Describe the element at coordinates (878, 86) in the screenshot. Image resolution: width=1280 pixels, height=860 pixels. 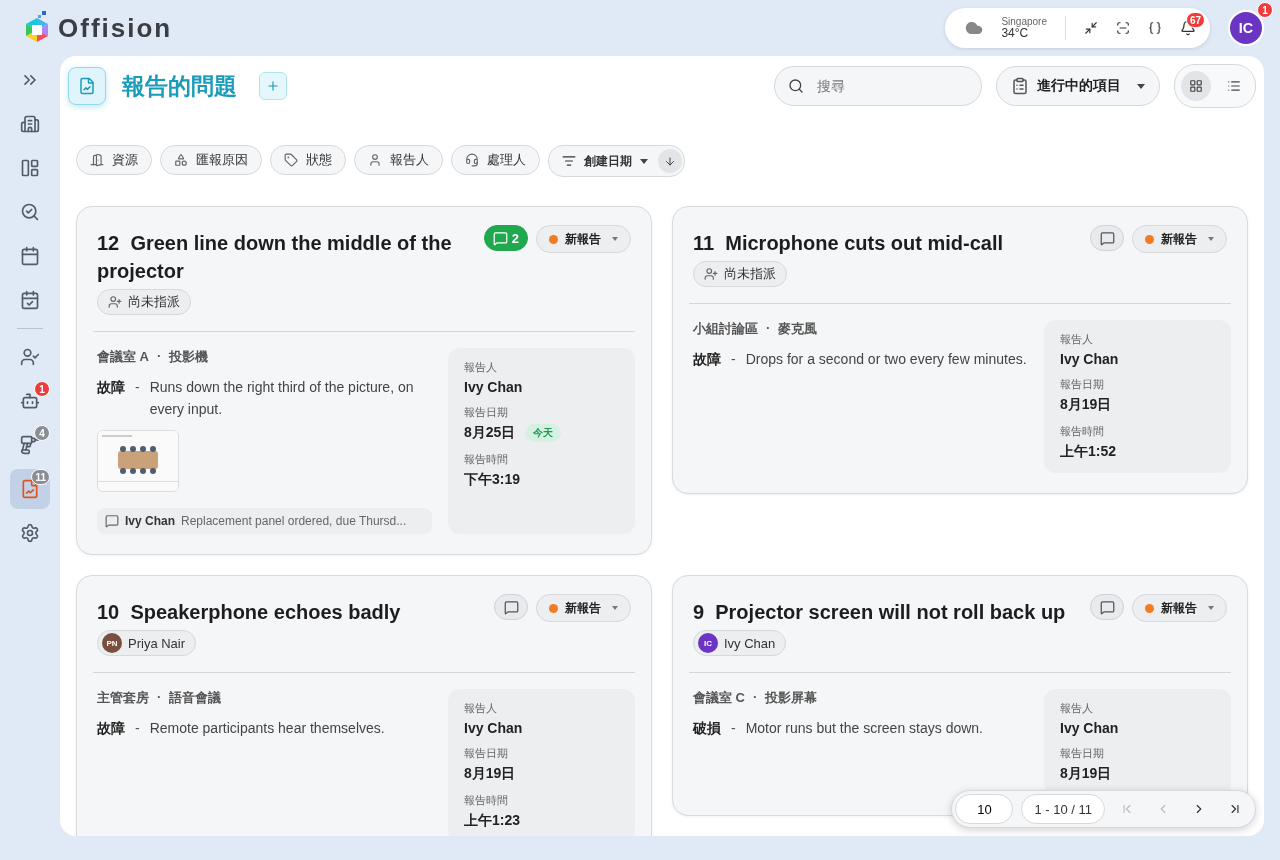
I see `search-field: 搜尋` at that location.